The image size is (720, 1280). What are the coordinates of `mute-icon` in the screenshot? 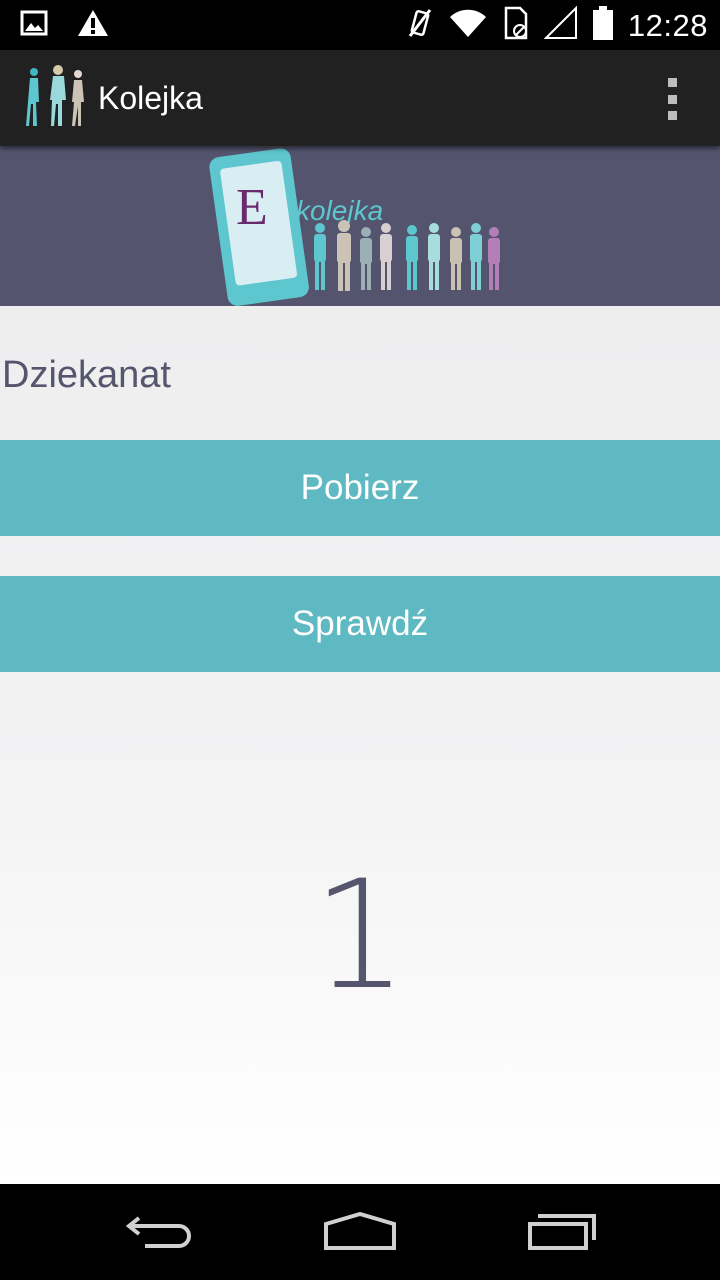 It's located at (420, 25).